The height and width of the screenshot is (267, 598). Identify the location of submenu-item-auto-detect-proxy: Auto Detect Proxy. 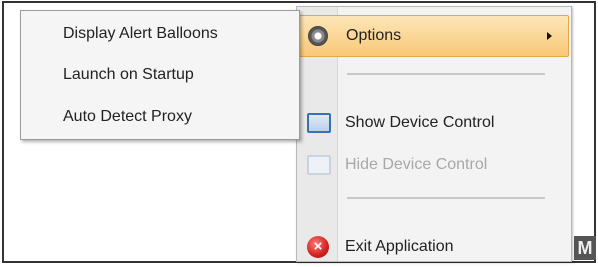
(127, 117).